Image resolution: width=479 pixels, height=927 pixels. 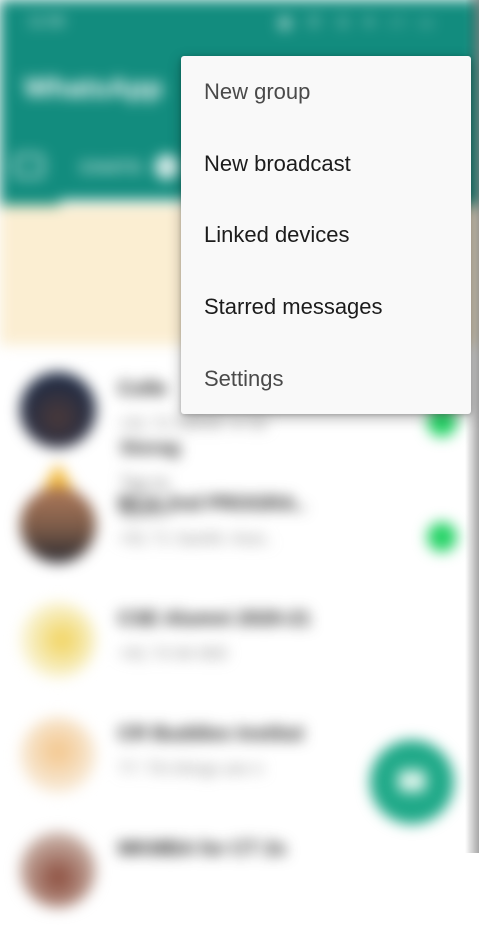 I want to click on menu-item-linked-devices: Linked devices, so click(x=326, y=235).